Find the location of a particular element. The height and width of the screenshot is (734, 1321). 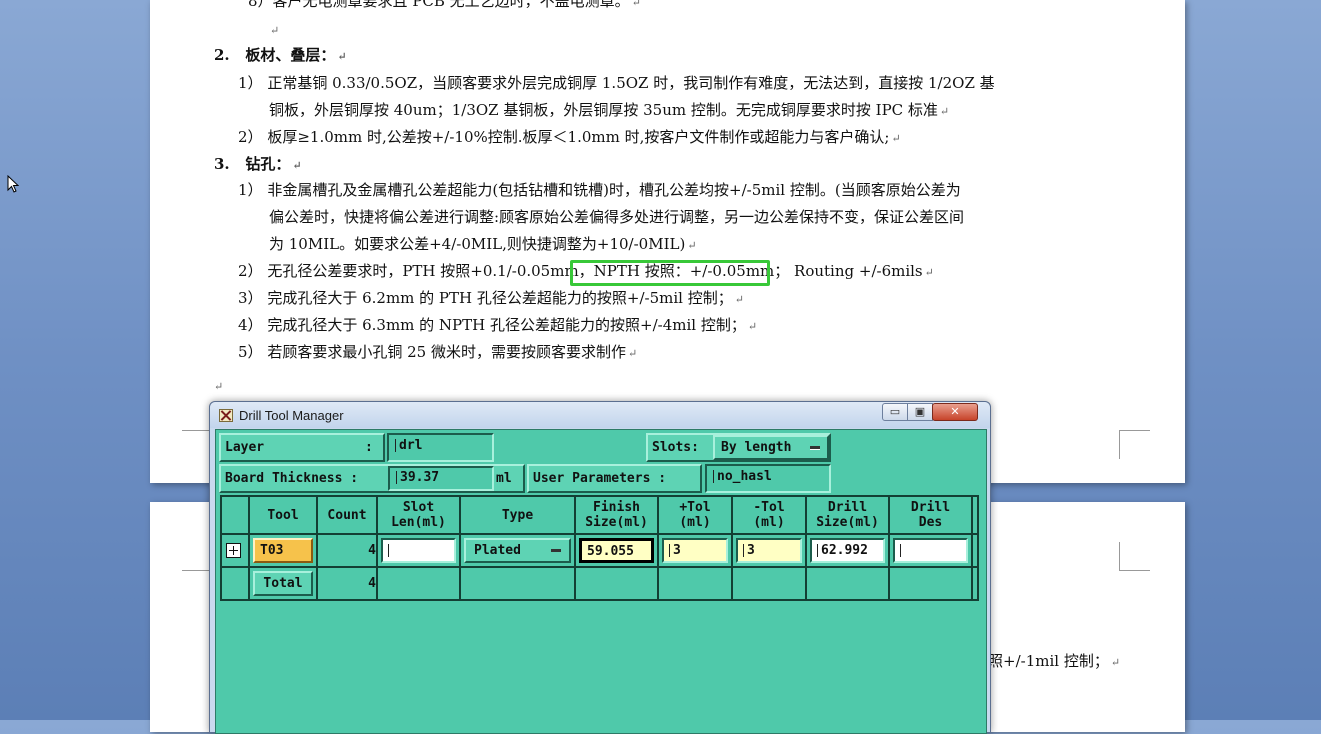

list-number: 4） is located at coordinates (250, 325).